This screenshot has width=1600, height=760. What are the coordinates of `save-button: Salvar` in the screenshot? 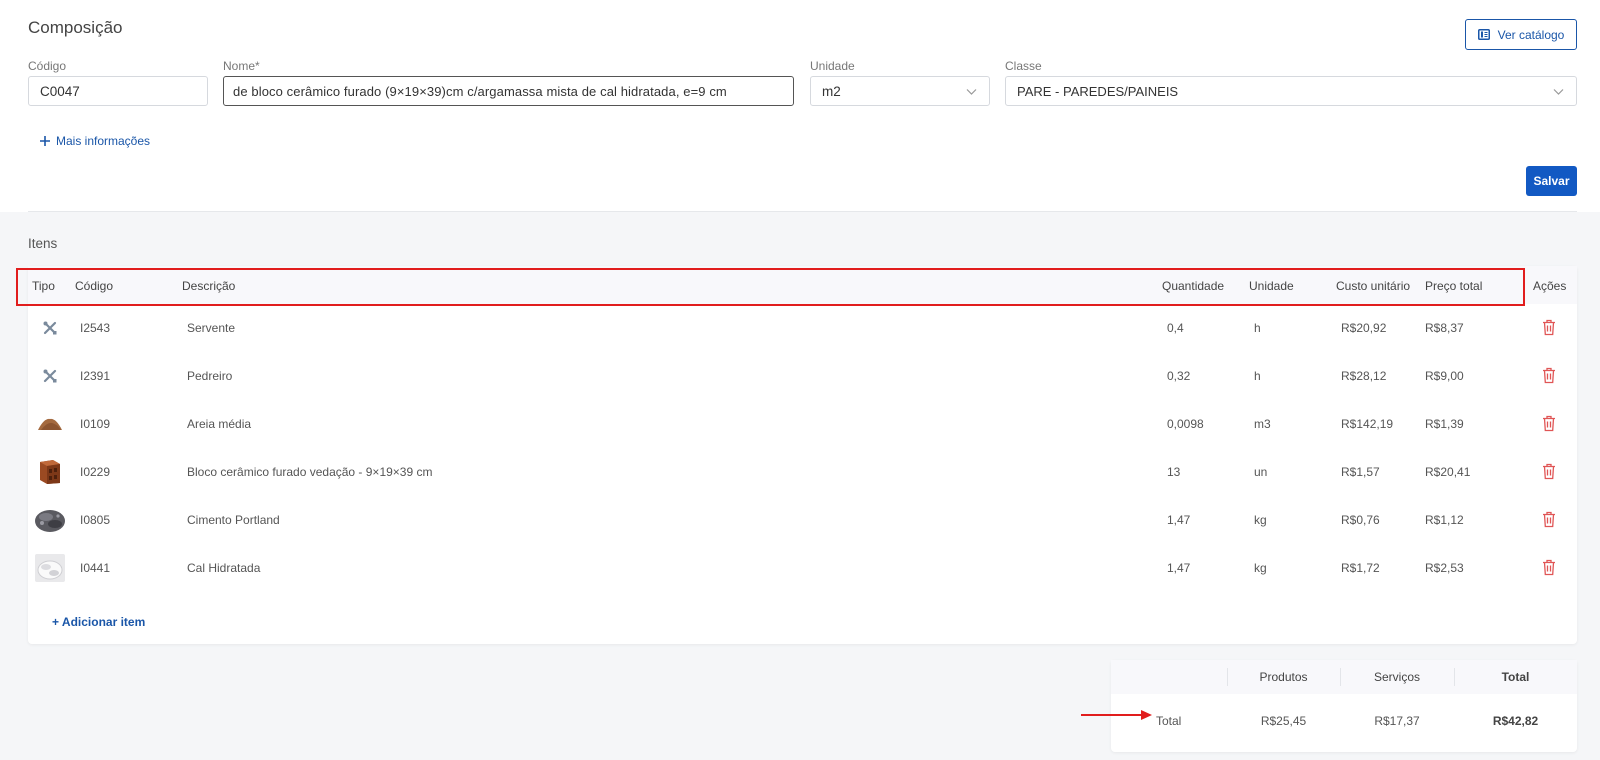 It's located at (1551, 181).